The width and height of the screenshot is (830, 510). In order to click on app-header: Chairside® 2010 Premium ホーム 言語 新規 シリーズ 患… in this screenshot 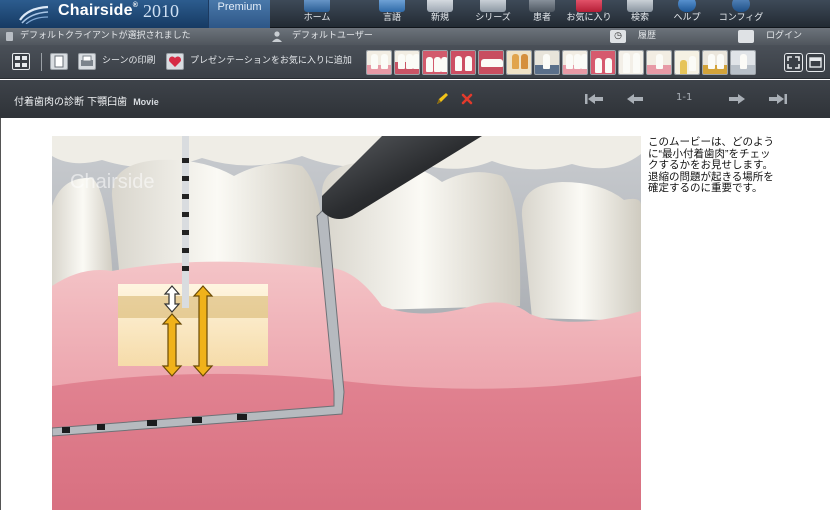, I will do `click(415, 14)`.